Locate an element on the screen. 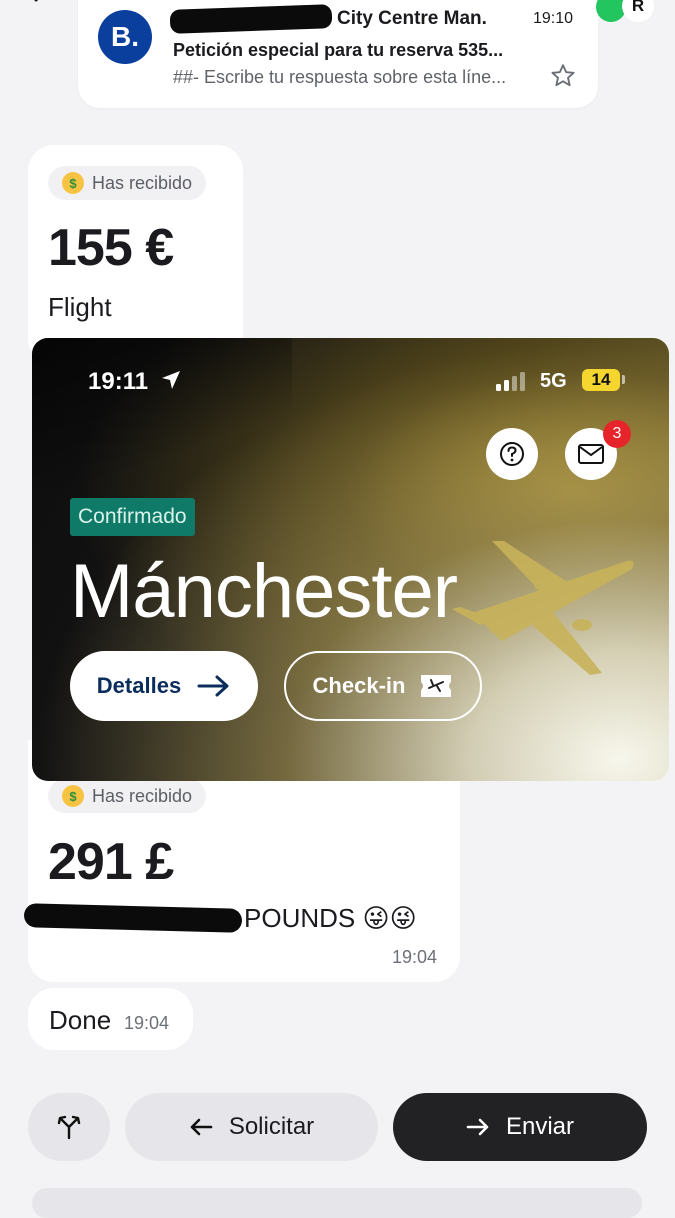 The image size is (675, 1218). signal-strength-icon is located at coordinates (510, 381).